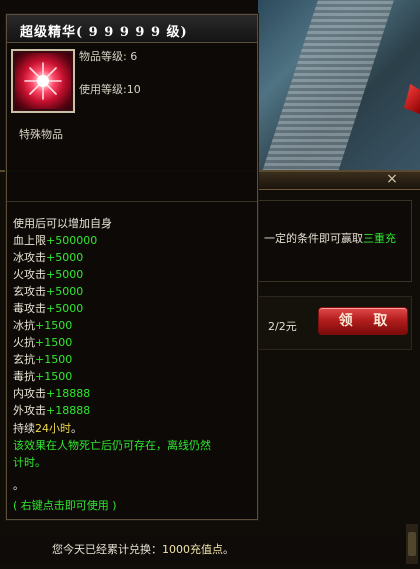 Image resolution: width=420 pixels, height=569 pixels. What do you see at coordinates (110, 89) in the screenshot?
I see `use-level: 使用等级:10` at bounding box center [110, 89].